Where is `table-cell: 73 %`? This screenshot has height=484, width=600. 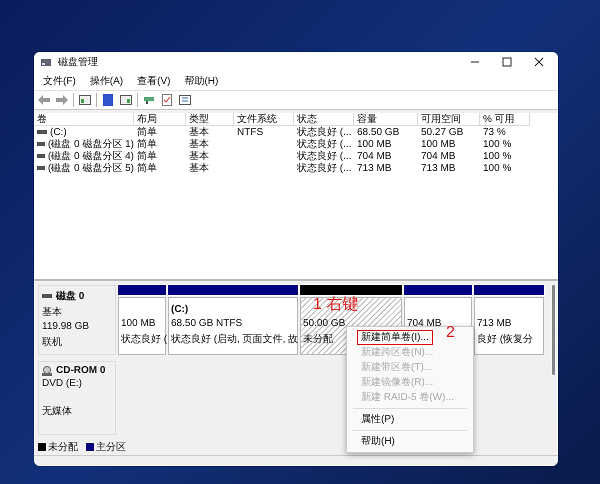 table-cell: 73 % is located at coordinates (494, 132).